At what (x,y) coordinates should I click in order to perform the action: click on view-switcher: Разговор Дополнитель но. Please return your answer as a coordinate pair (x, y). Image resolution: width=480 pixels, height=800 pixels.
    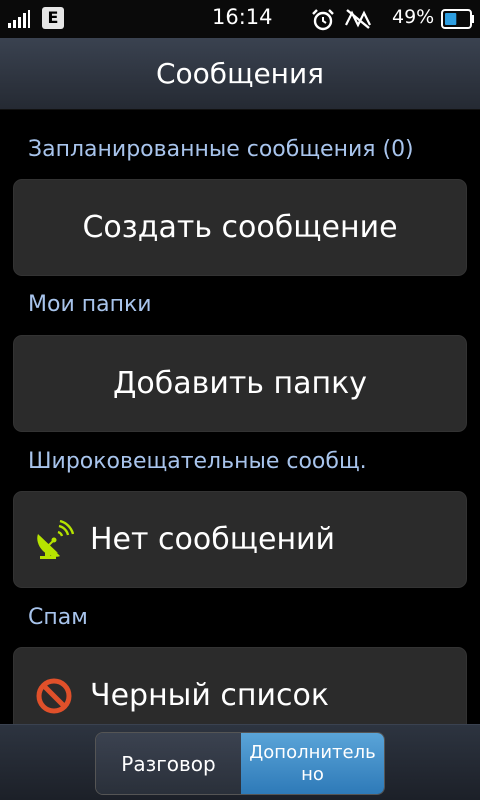
    Looking at the image, I should click on (240, 763).